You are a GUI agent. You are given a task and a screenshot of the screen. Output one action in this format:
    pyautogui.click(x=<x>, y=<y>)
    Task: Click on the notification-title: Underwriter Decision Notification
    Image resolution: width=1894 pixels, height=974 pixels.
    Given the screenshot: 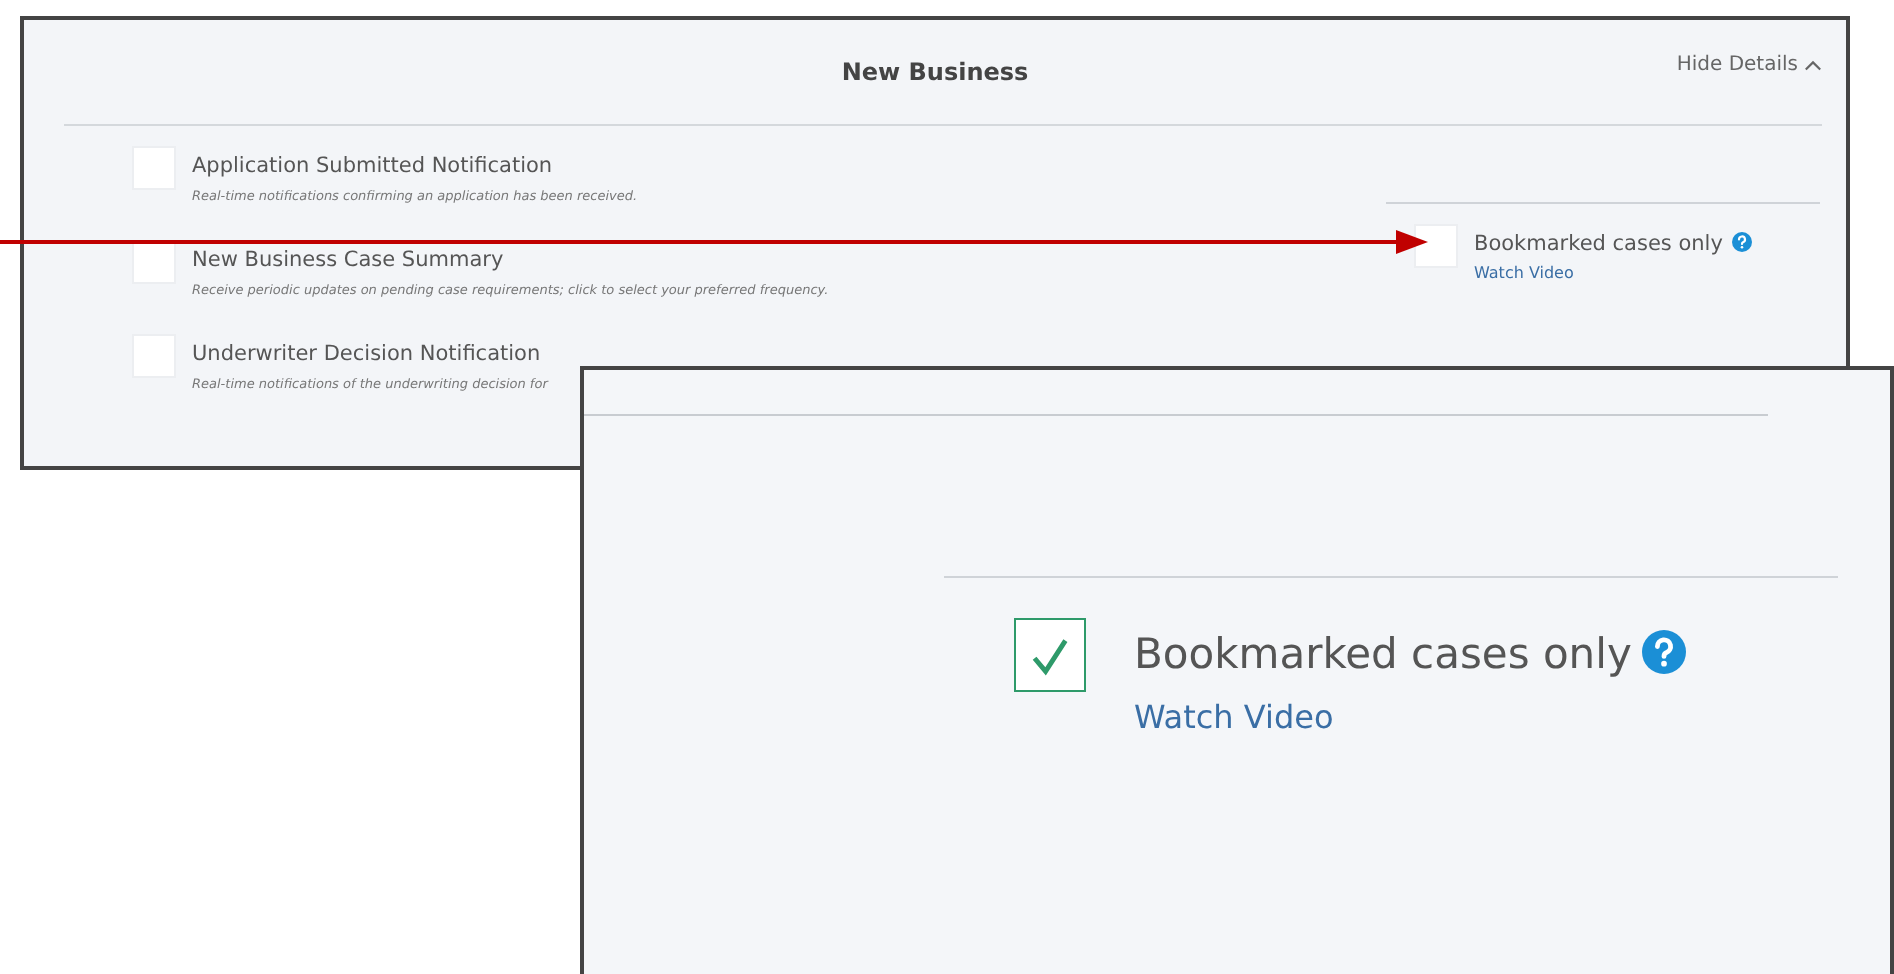 What is the action you would take?
    pyautogui.click(x=367, y=354)
    